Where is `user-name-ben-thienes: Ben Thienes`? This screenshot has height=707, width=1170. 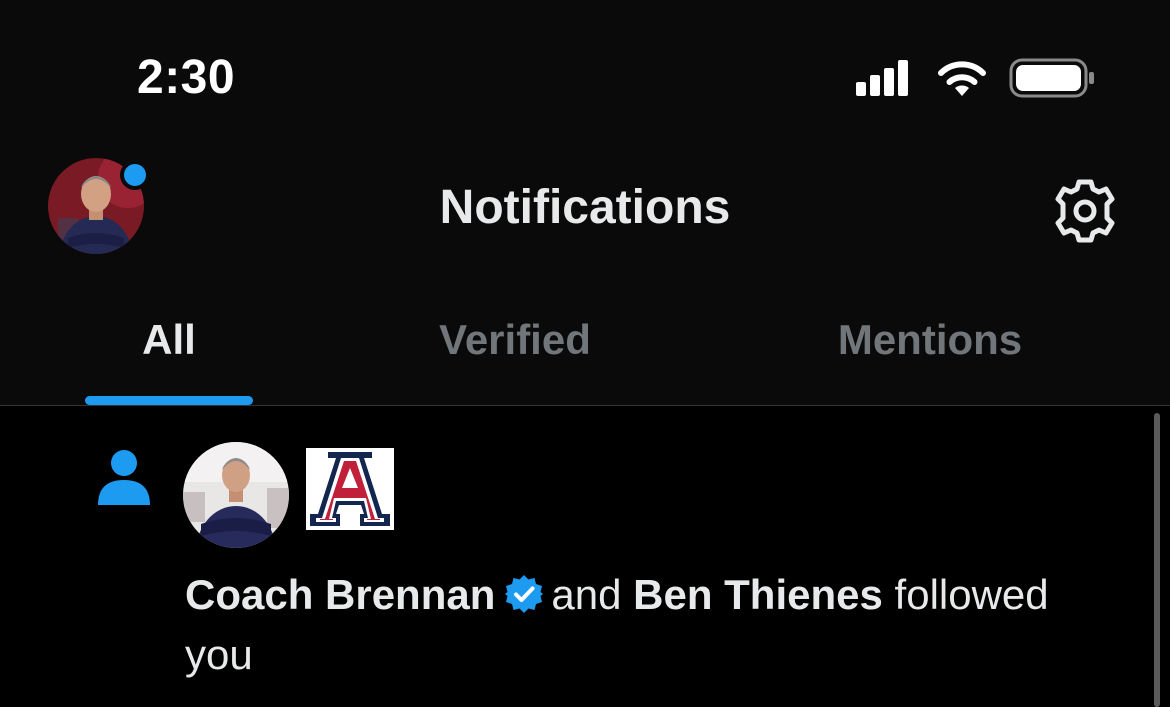
user-name-ben-thienes: Ben Thienes is located at coordinates (758, 594).